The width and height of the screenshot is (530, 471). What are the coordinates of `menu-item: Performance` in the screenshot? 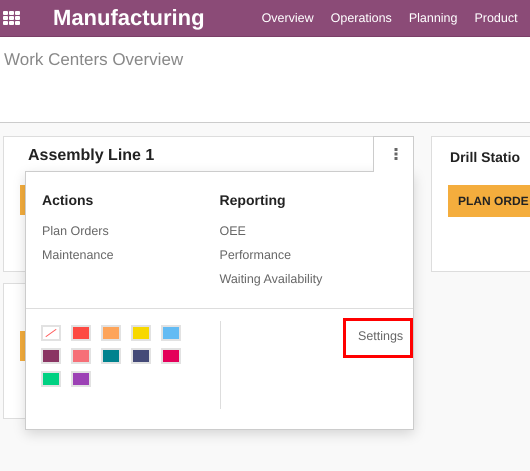 It's located at (308, 255).